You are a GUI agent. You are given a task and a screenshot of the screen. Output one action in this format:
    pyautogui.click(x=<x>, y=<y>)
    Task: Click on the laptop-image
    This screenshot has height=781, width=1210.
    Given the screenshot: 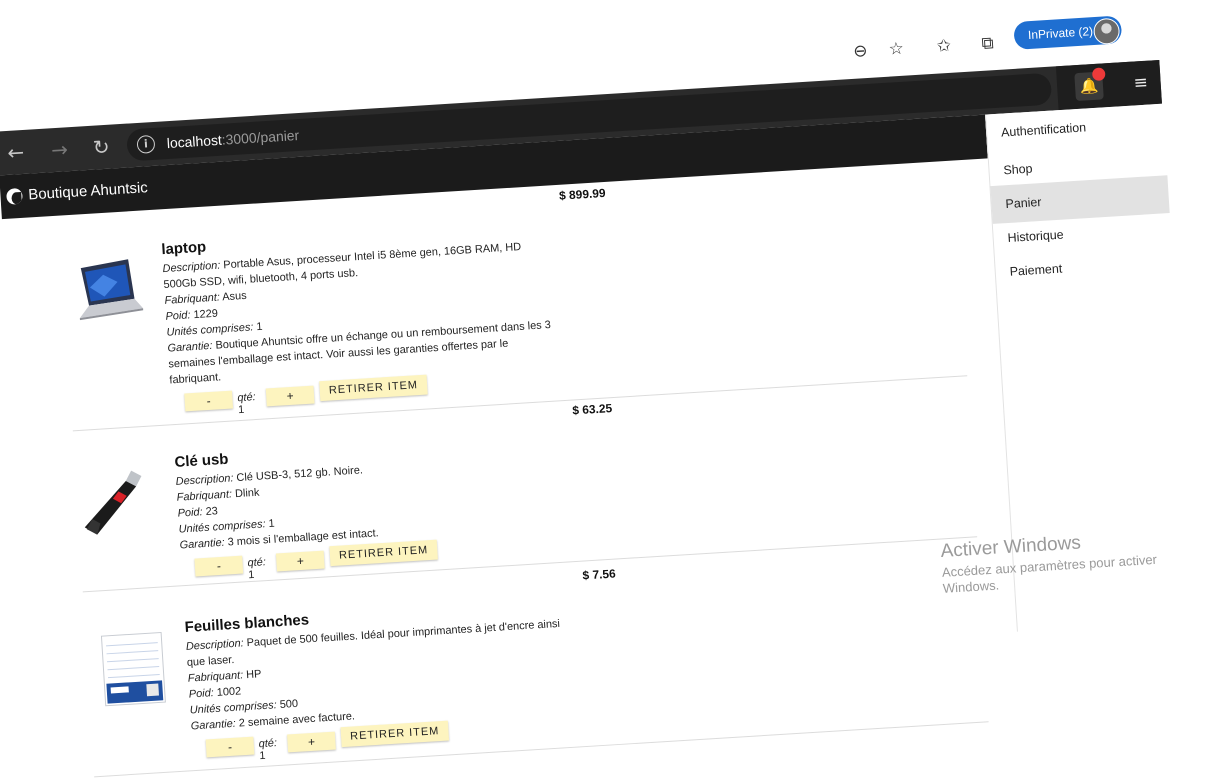 What is the action you would take?
    pyautogui.click(x=104, y=291)
    